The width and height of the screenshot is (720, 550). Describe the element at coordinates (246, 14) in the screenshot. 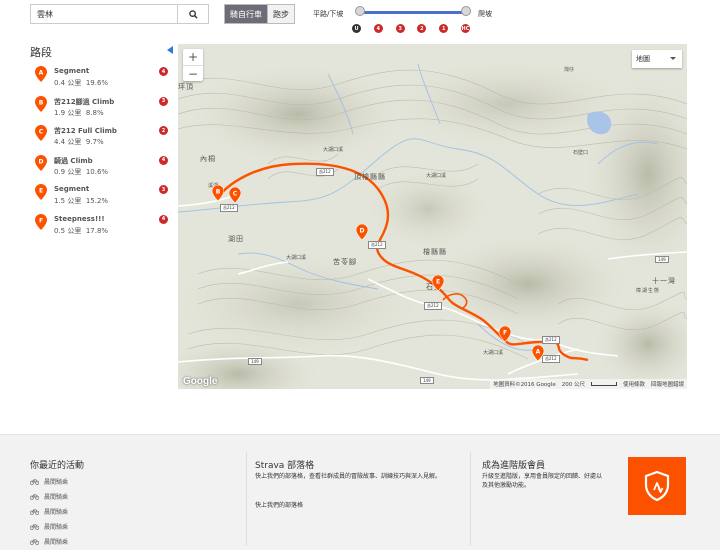

I see `ride-mode-button: 騎自行車` at that location.